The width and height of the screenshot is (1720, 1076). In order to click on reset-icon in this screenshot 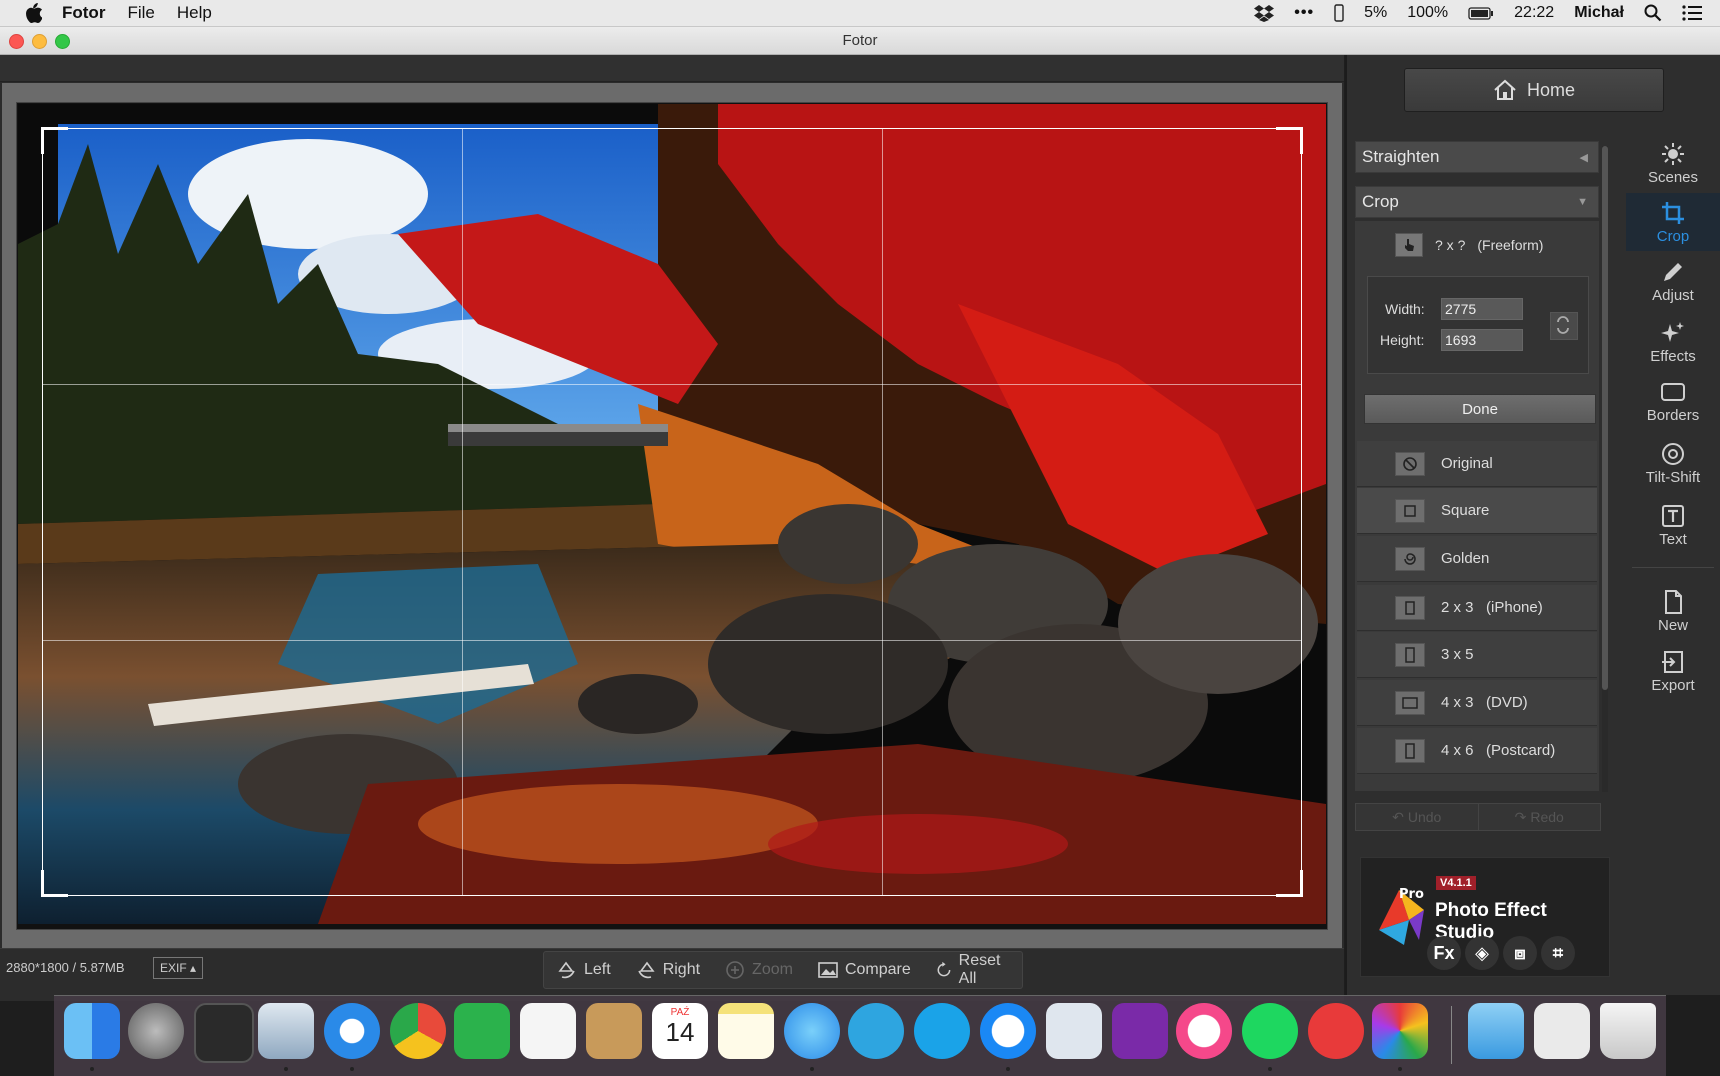, I will do `click(944, 969)`.